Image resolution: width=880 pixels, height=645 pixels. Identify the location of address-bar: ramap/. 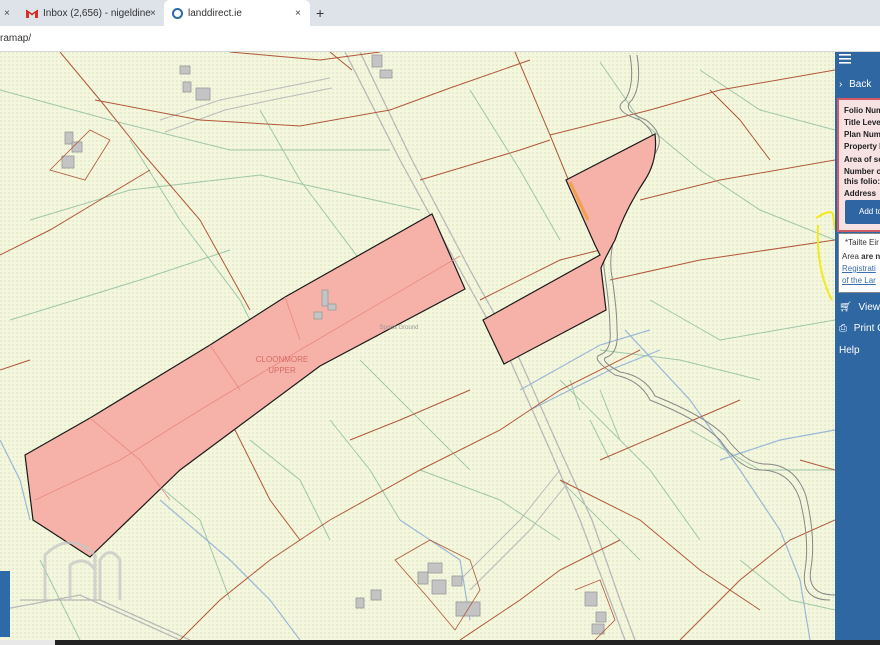
(440, 39).